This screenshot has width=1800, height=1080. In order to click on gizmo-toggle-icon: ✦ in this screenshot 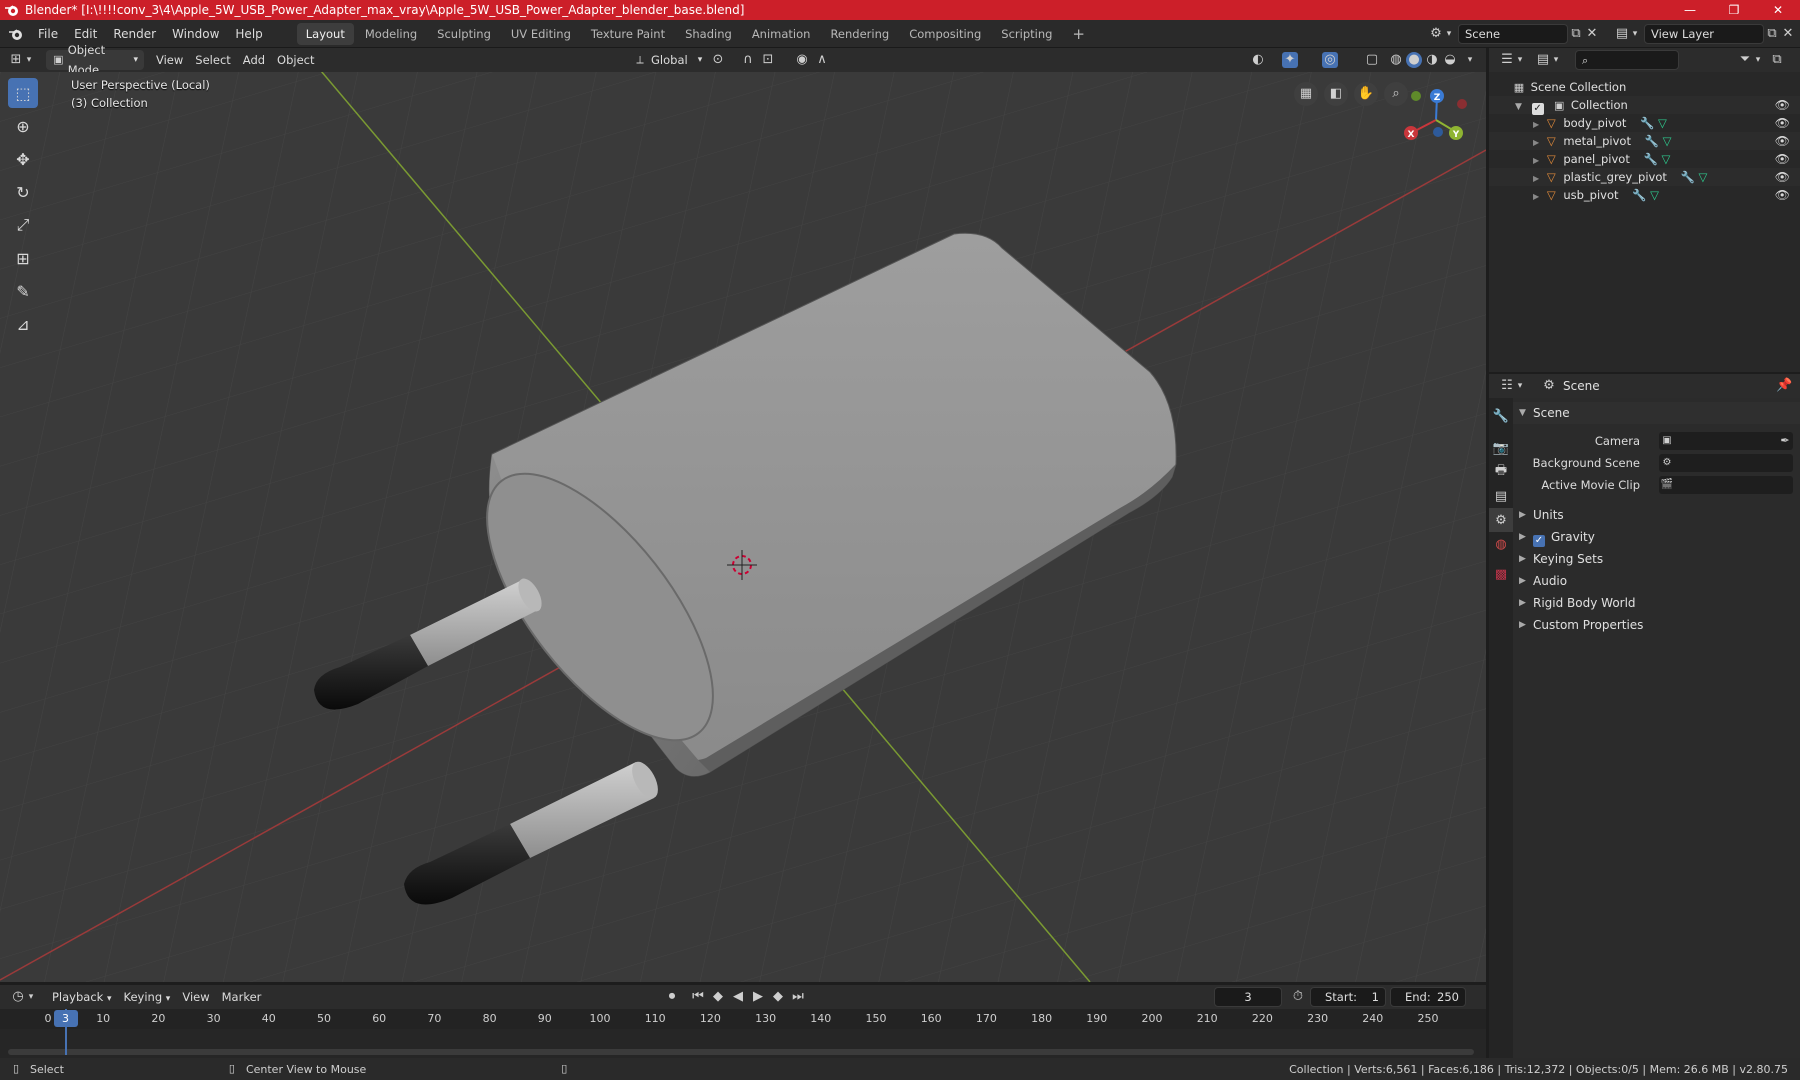, I will do `click(1290, 60)`.